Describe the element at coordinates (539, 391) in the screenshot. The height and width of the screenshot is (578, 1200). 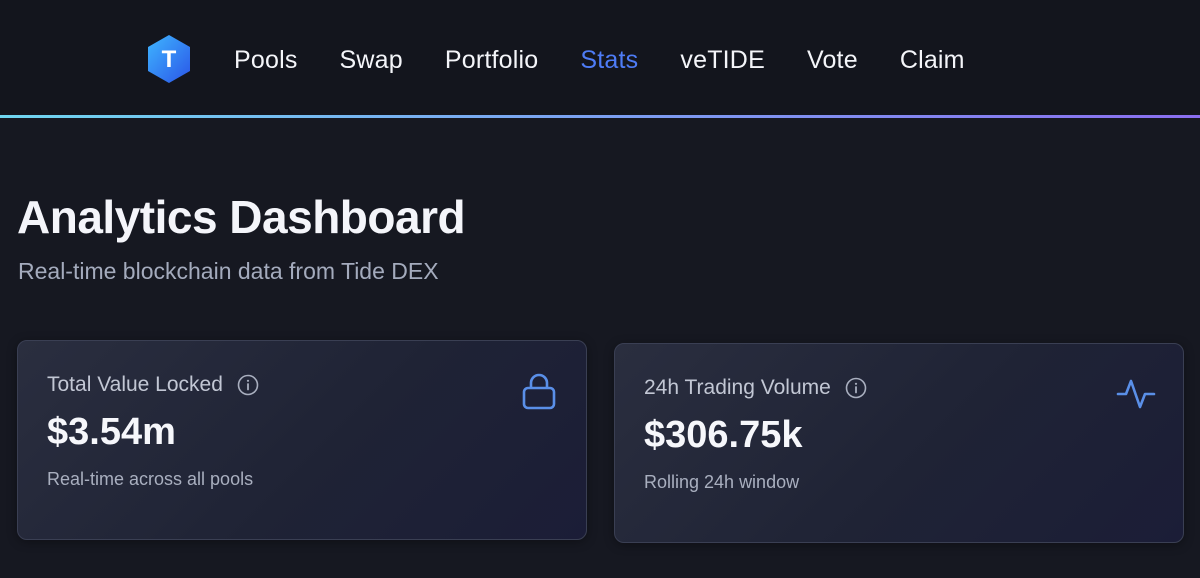
I see `lock-icon` at that location.